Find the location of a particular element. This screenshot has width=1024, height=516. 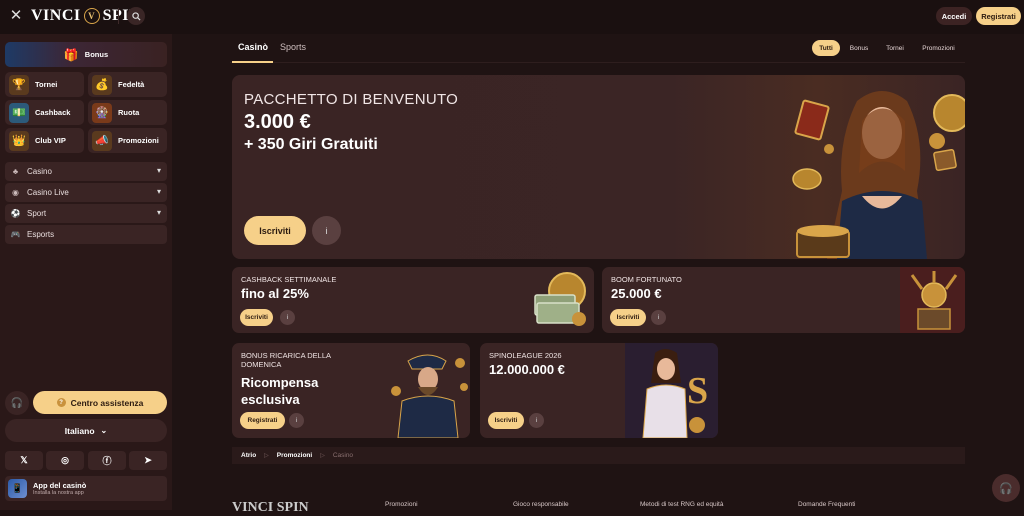

sidebar-bonus-tile: 🎁 Bonus is located at coordinates (86, 54).